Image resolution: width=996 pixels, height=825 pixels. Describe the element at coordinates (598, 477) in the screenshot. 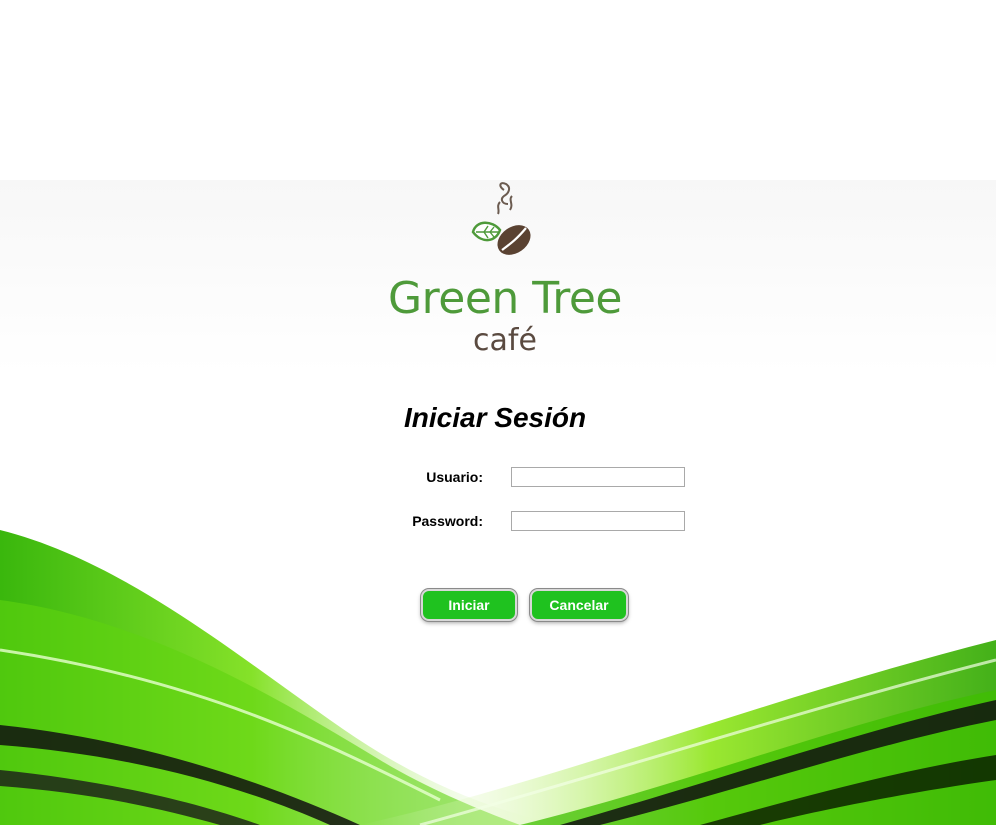

I see `username-input` at that location.